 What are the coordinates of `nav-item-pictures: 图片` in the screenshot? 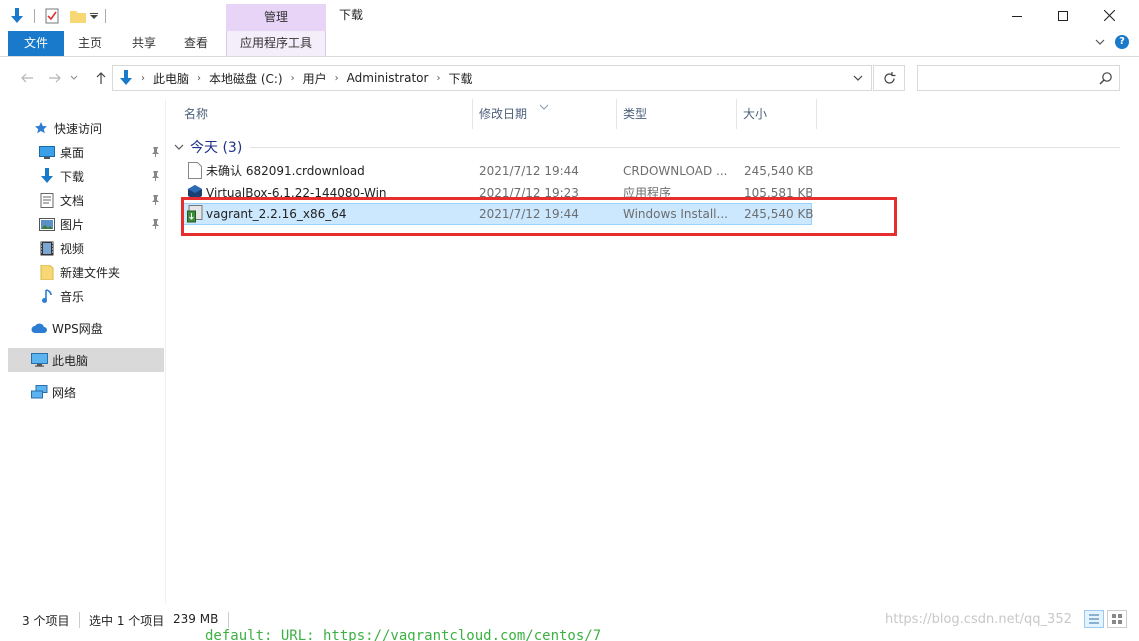 It's located at (82, 224).